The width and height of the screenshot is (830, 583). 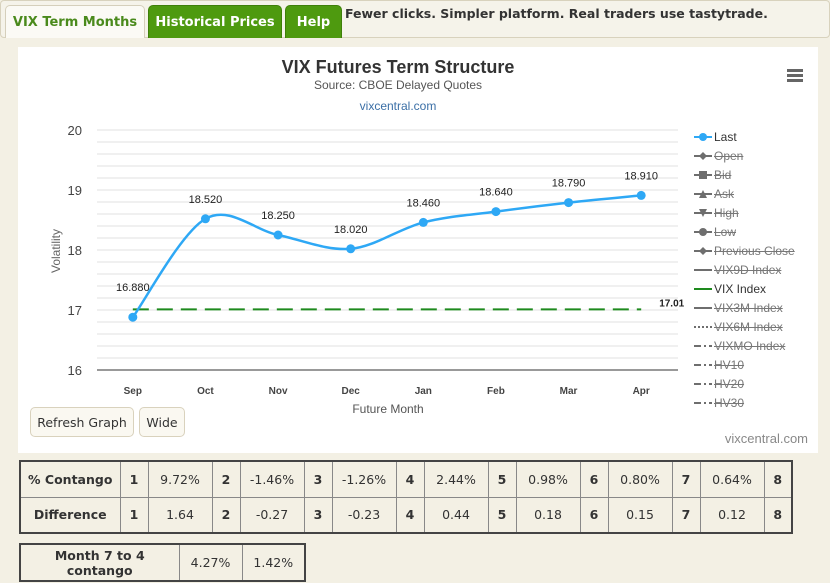 I want to click on vix-index-label: 17.01, so click(x=671, y=303).